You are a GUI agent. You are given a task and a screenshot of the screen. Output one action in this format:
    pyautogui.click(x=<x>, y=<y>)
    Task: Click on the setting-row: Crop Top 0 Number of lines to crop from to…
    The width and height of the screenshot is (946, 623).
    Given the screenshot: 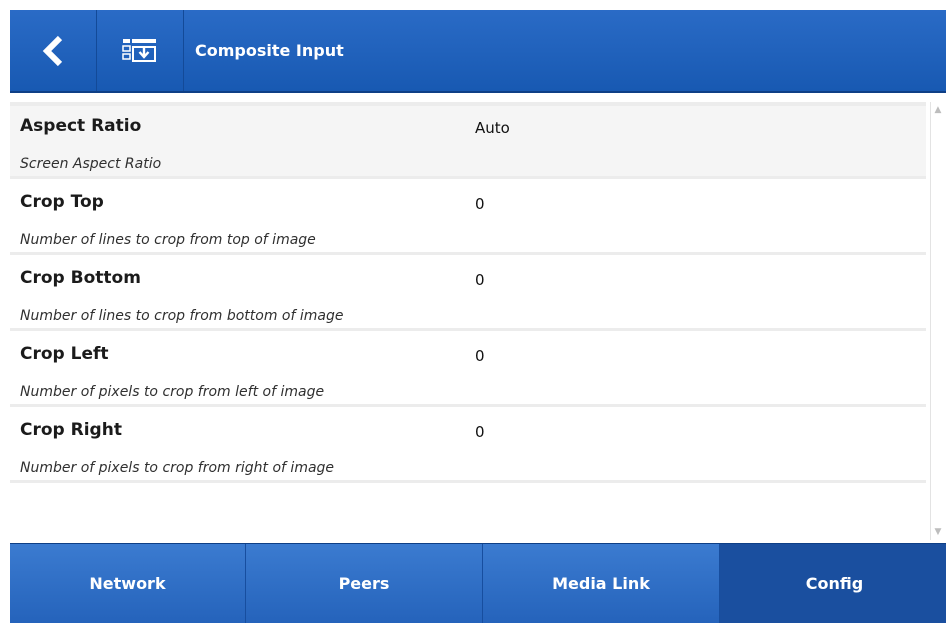 What is the action you would take?
    pyautogui.click(x=468, y=217)
    